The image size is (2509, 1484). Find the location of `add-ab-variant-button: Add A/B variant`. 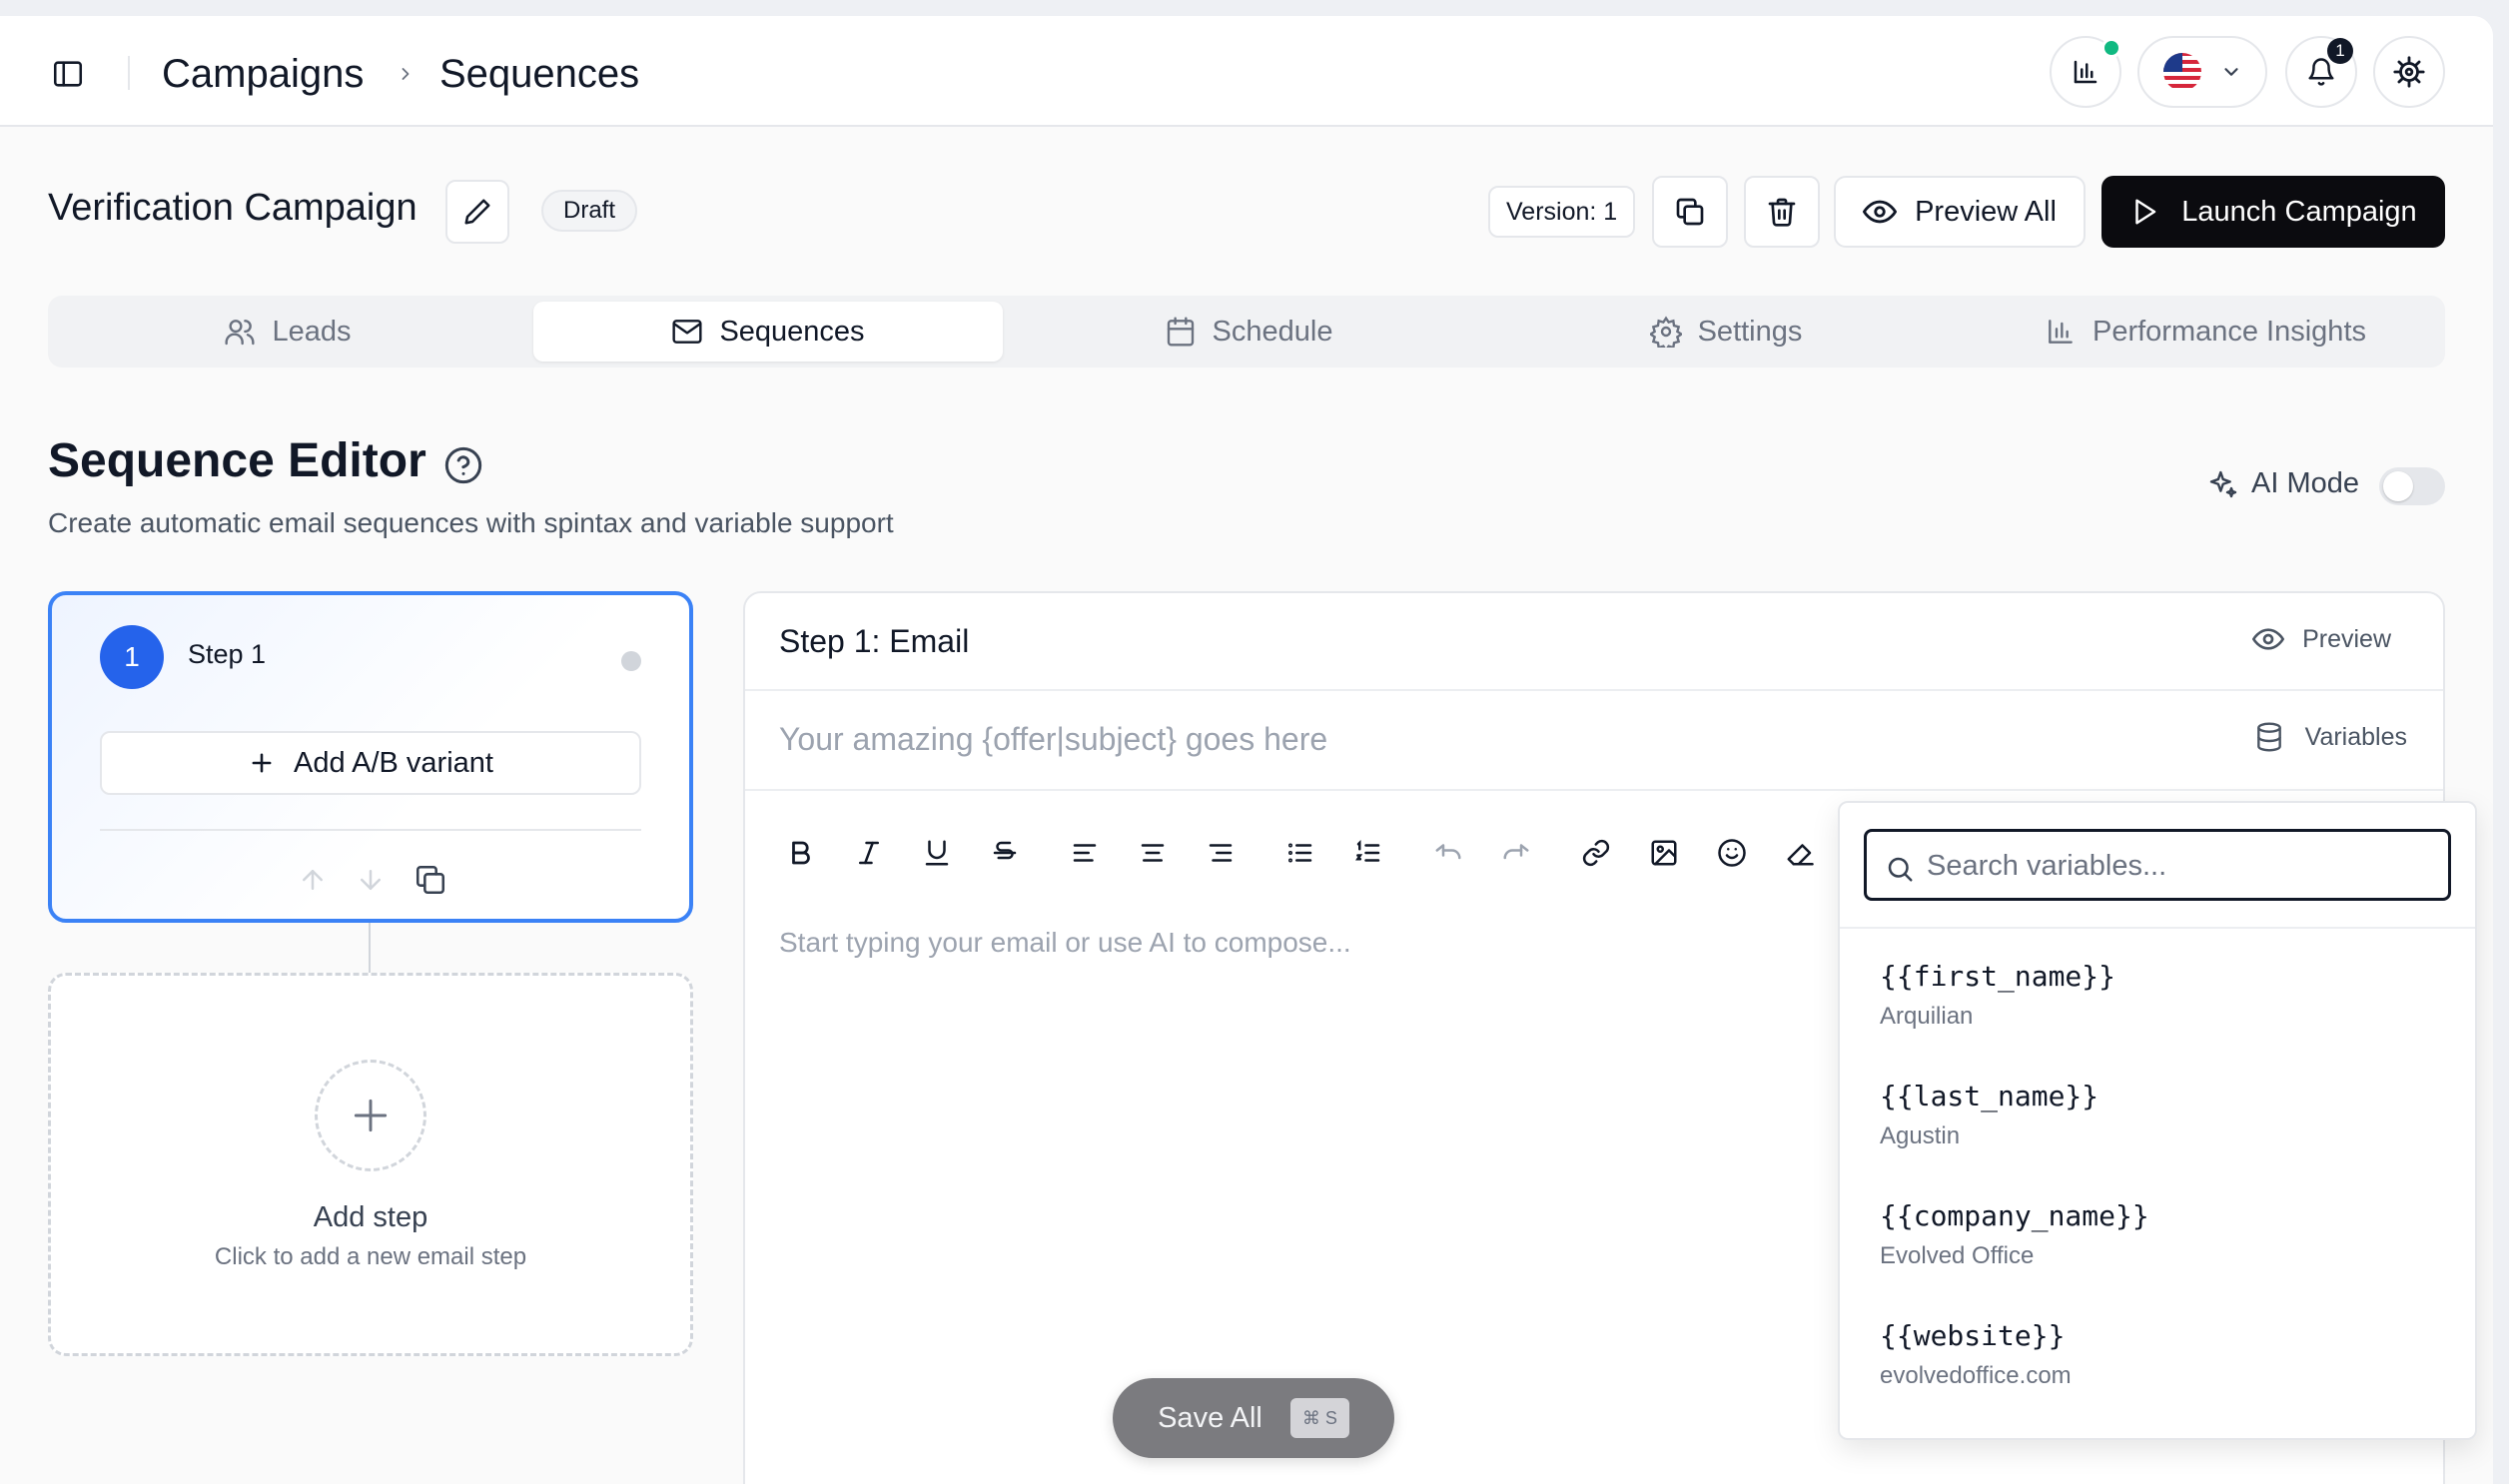

add-ab-variant-button: Add A/B variant is located at coordinates (370, 763).